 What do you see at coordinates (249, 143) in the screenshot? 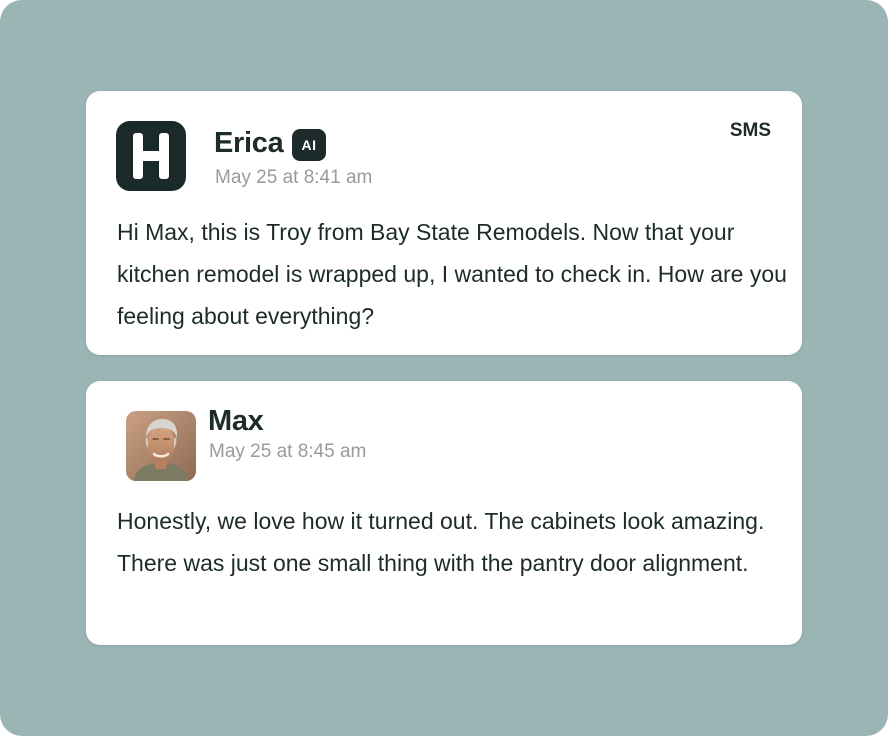
I see `sender-name: Erica` at bounding box center [249, 143].